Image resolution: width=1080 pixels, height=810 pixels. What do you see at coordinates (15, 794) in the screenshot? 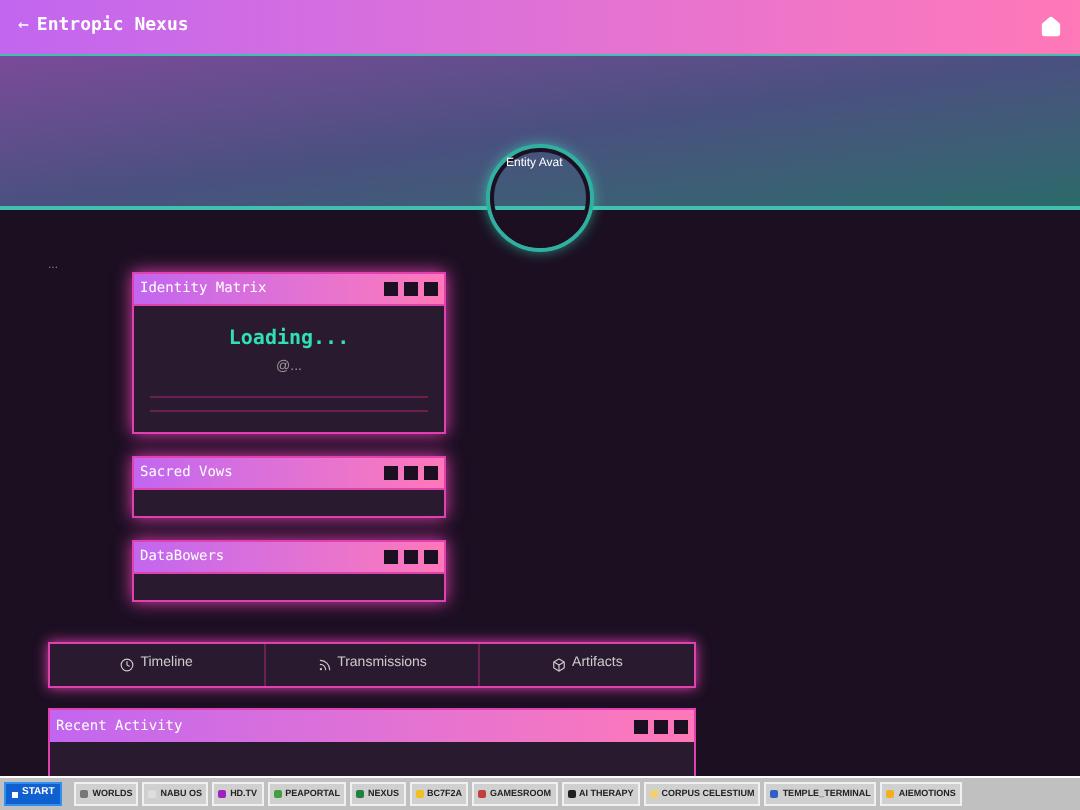
I see `start-icon` at bounding box center [15, 794].